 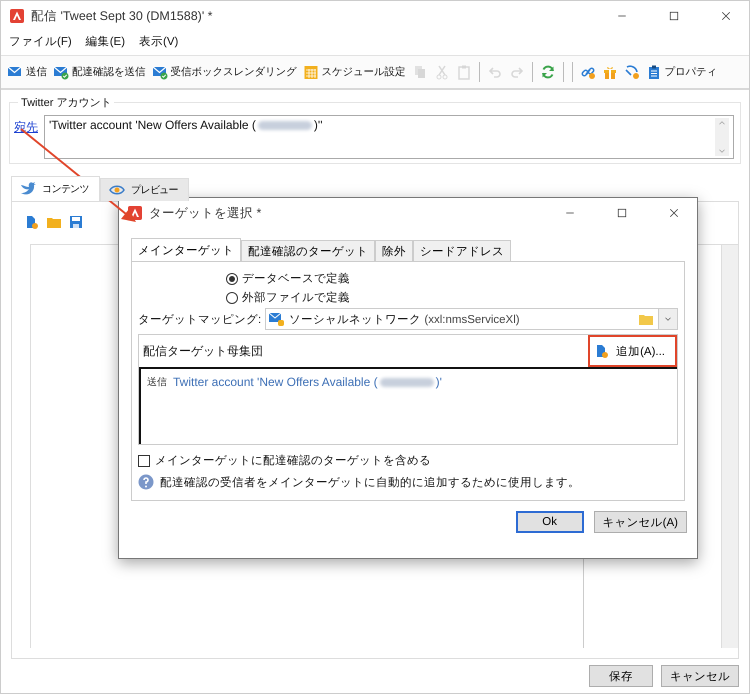 I want to click on field-label: ターゲットマッピング:, so click(x=200, y=319).